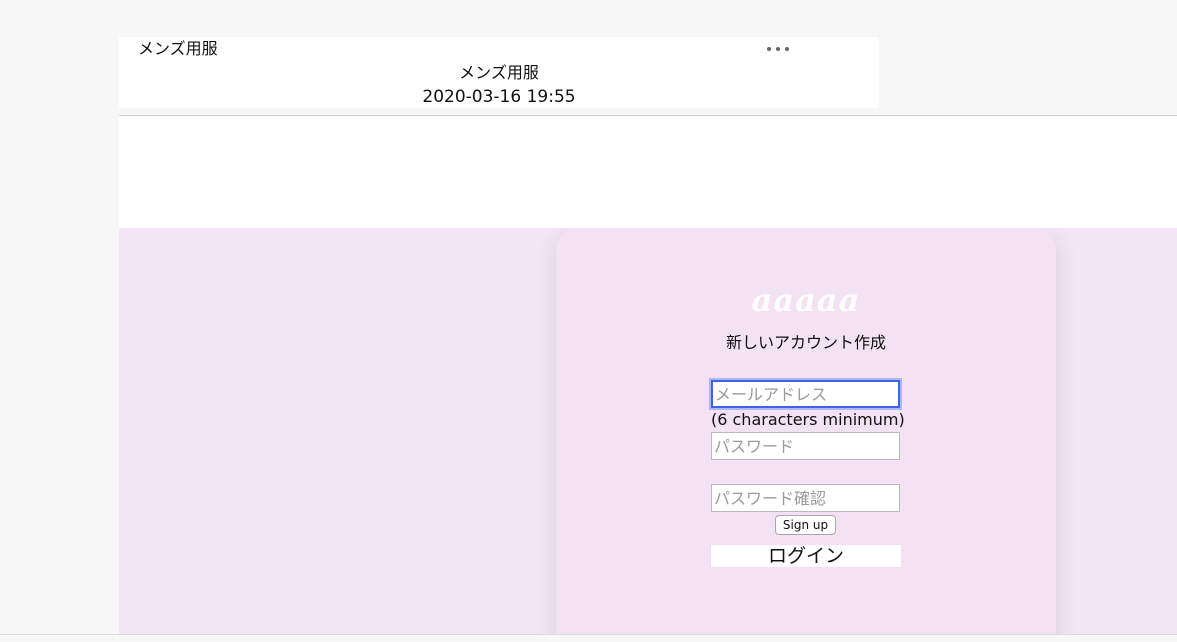 This screenshot has height=642, width=1177. Describe the element at coordinates (806, 556) in the screenshot. I see `login-link: ログイン` at that location.